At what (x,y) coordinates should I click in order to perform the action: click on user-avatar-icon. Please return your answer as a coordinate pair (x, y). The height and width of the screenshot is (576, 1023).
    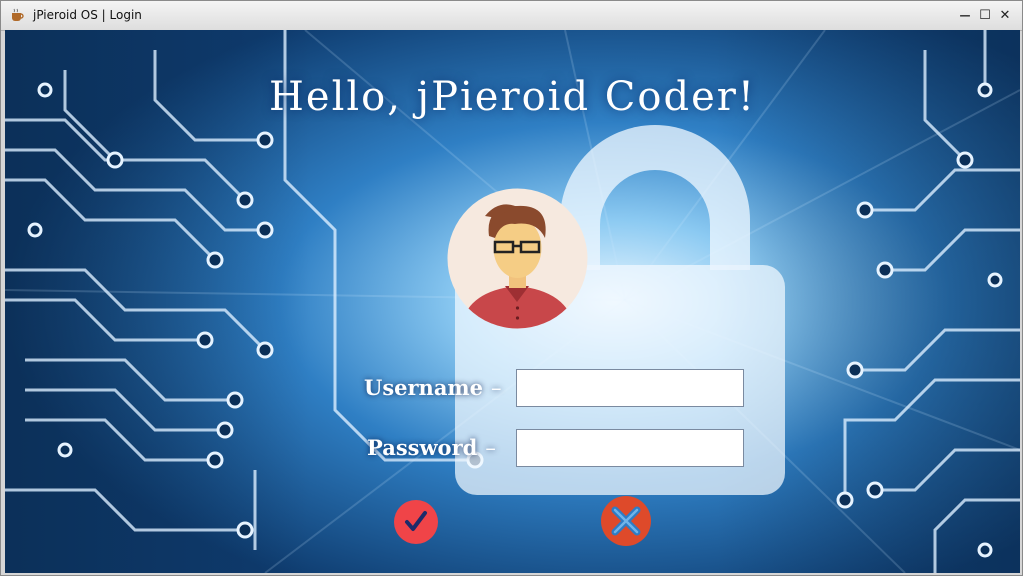
    Looking at the image, I should click on (517, 258).